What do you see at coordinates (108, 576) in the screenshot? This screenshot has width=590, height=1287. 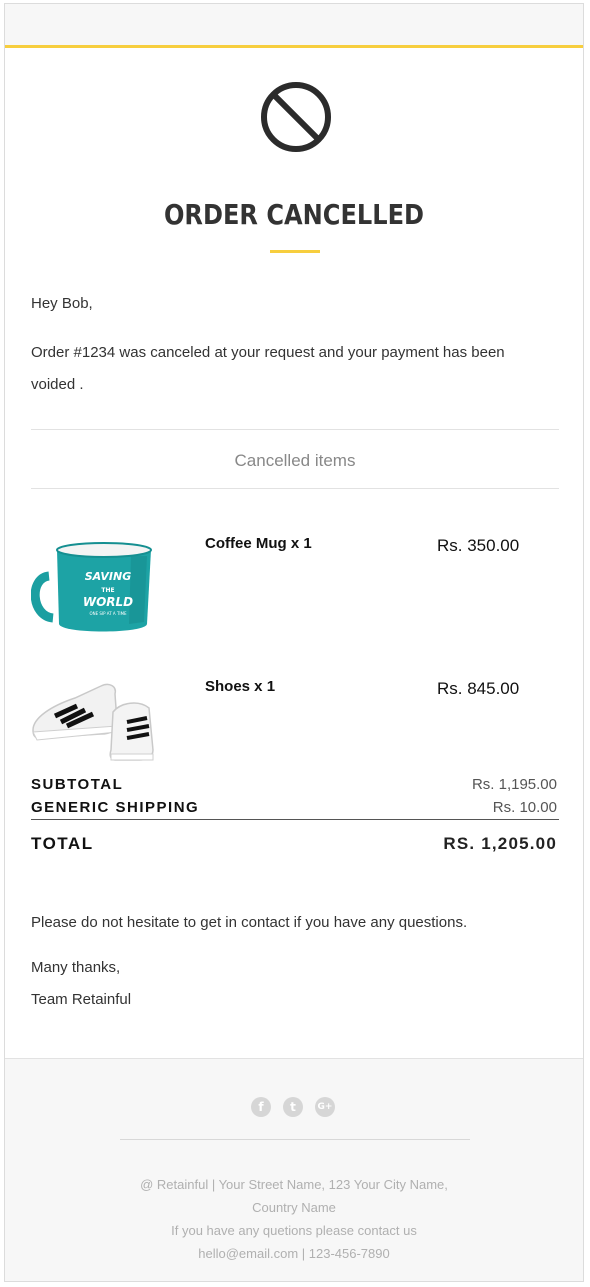 I see `mug-text: SAVING` at bounding box center [108, 576].